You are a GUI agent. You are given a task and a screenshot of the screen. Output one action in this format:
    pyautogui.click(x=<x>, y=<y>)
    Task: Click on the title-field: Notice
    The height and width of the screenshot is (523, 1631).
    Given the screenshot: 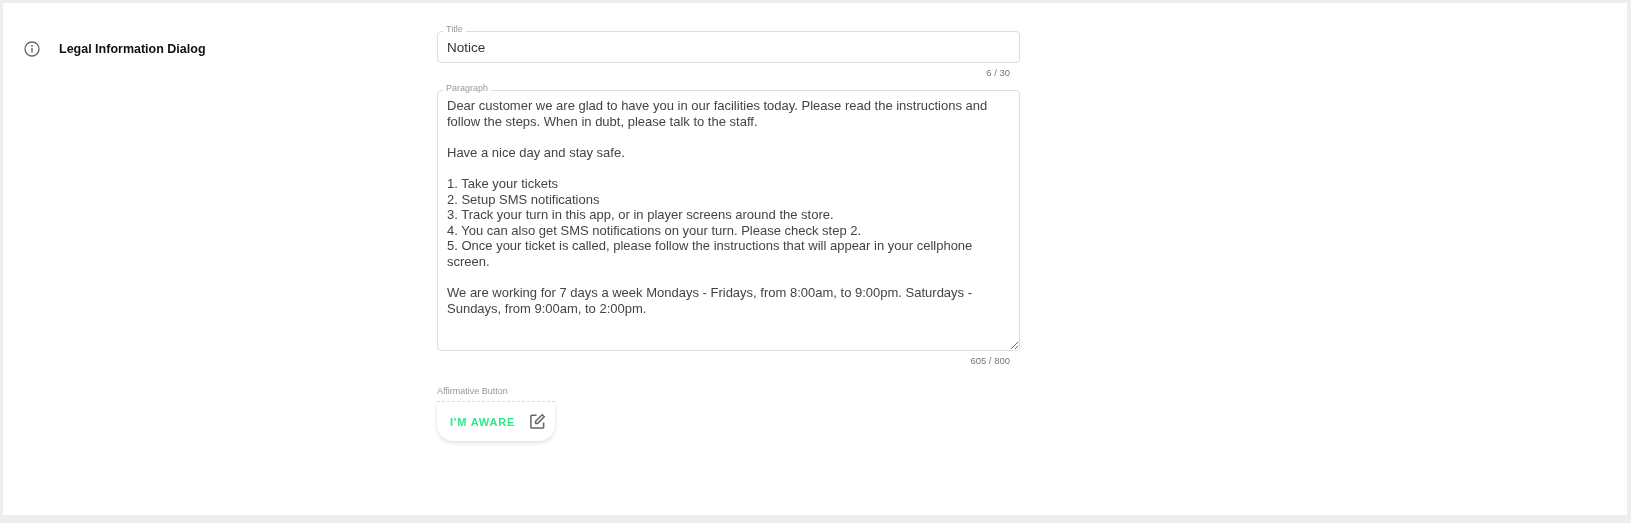 What is the action you would take?
    pyautogui.click(x=728, y=47)
    